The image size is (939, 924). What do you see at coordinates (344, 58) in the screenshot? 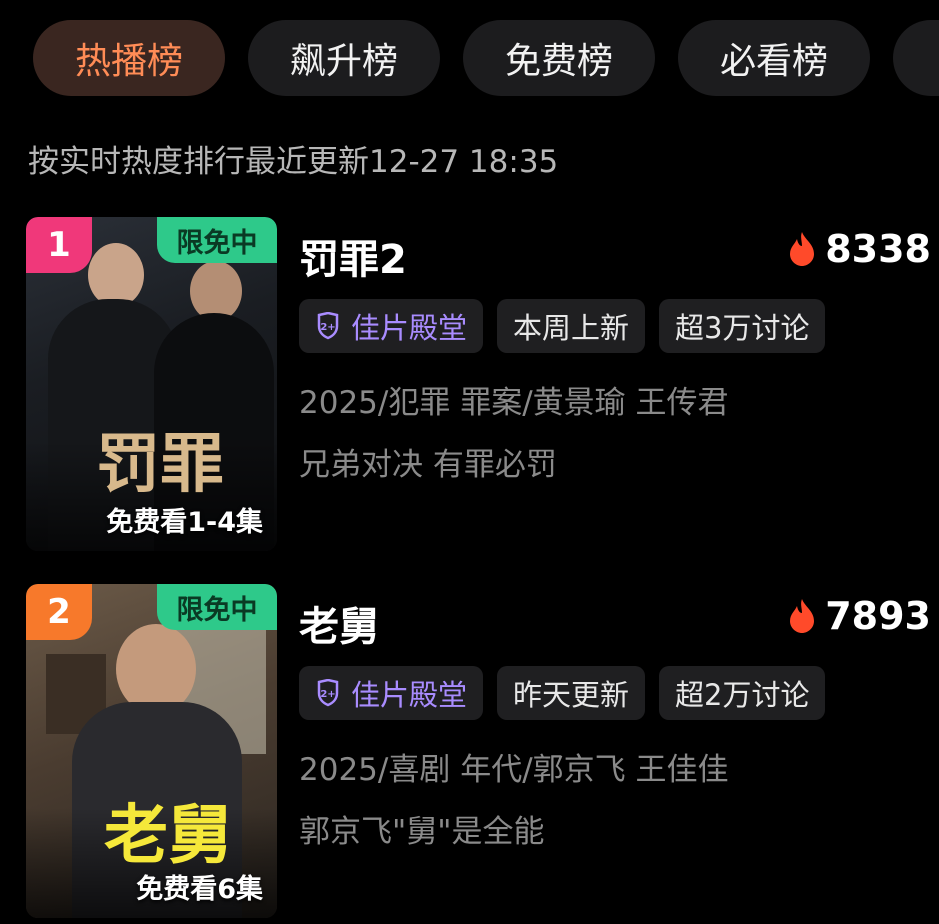
I see `tab-rising: 飙升榜` at bounding box center [344, 58].